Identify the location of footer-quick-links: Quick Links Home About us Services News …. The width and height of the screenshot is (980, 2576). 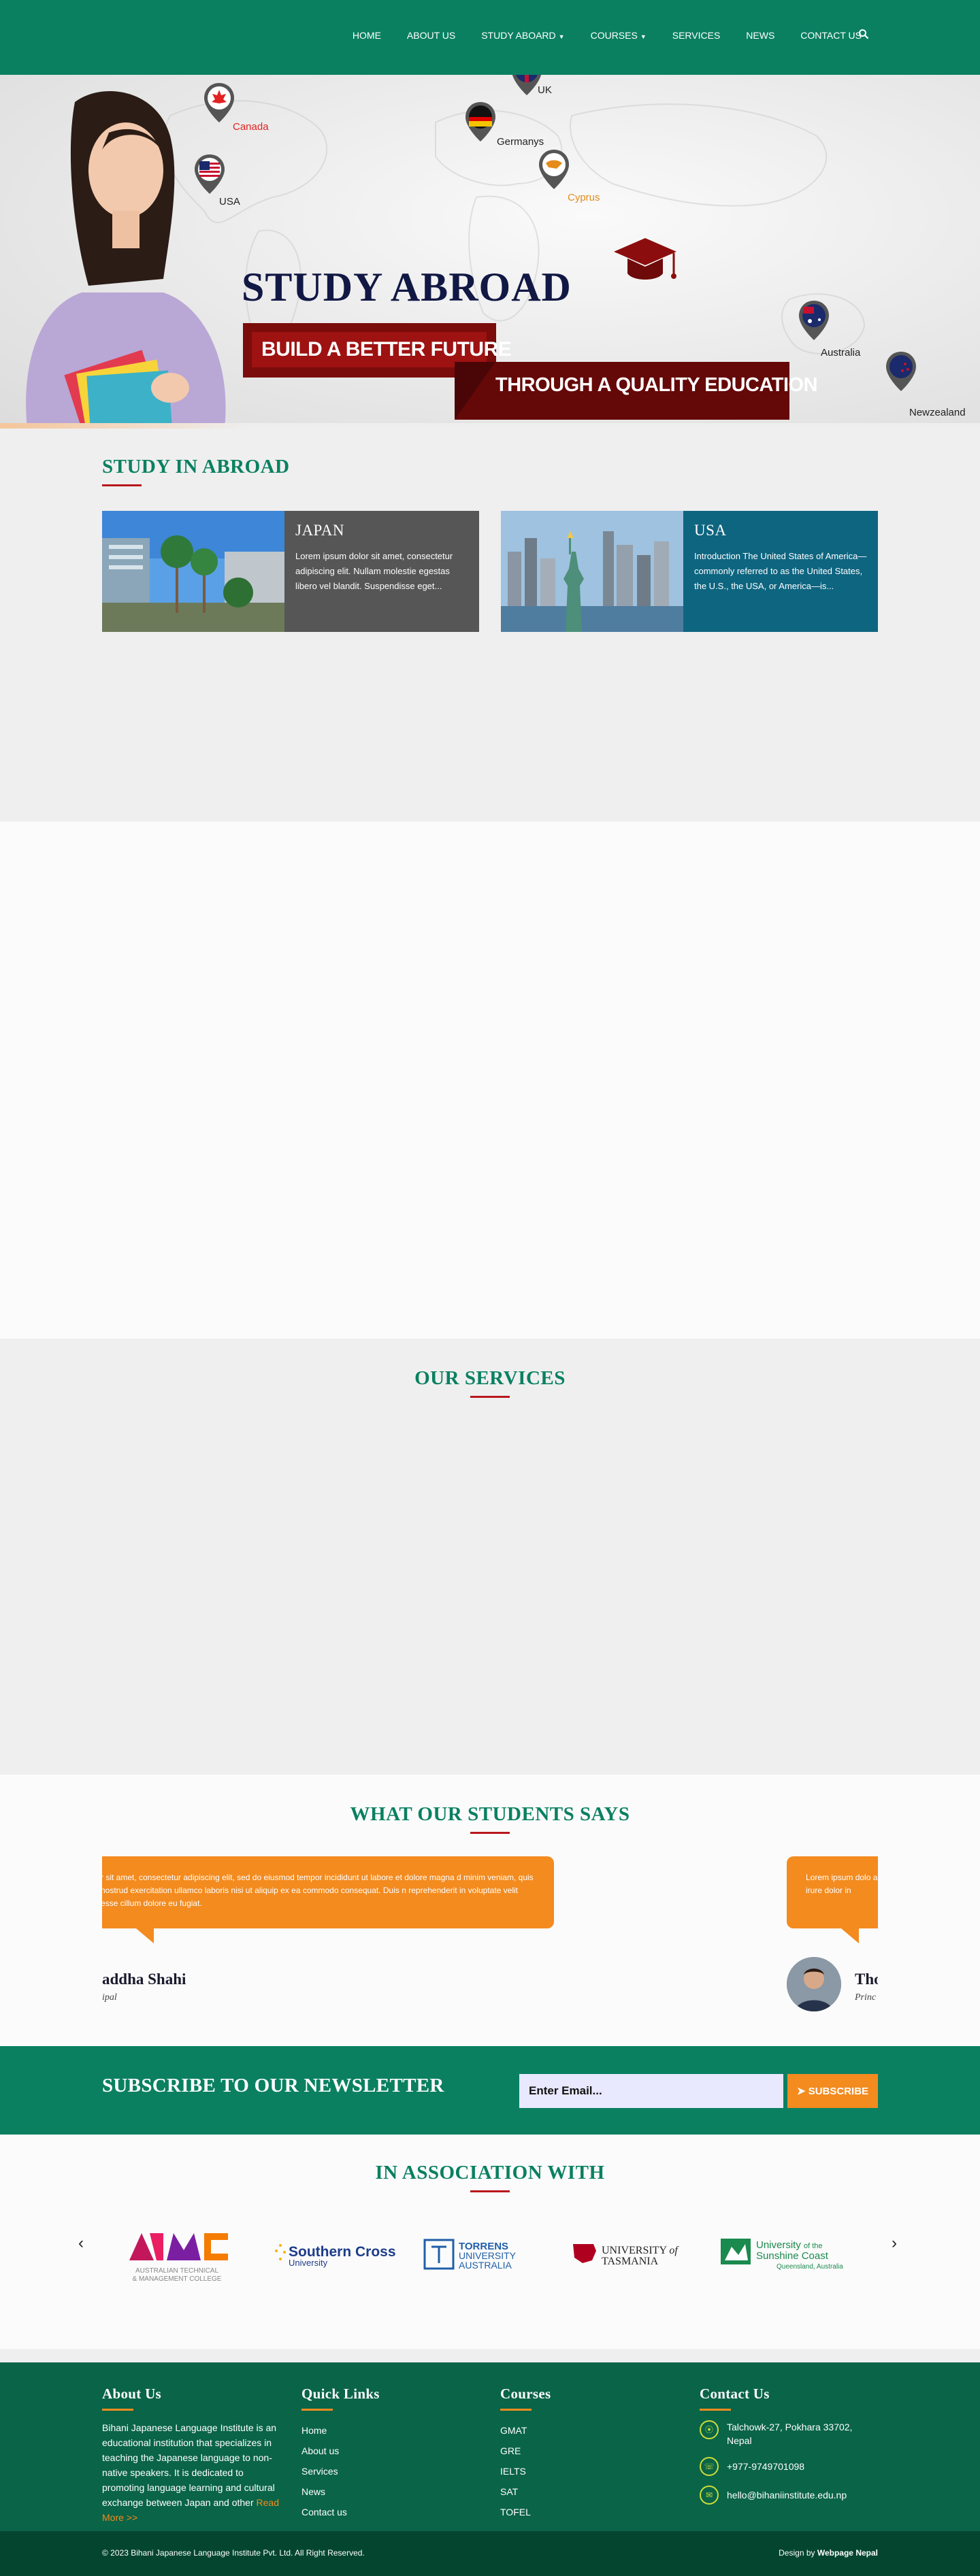
(380, 2454).